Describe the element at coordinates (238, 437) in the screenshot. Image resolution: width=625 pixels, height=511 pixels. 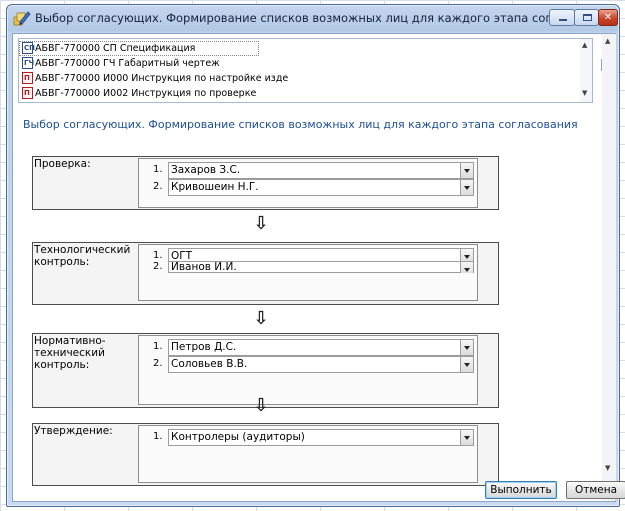
I see `approver-name: Контролеры (аудиторы)` at that location.